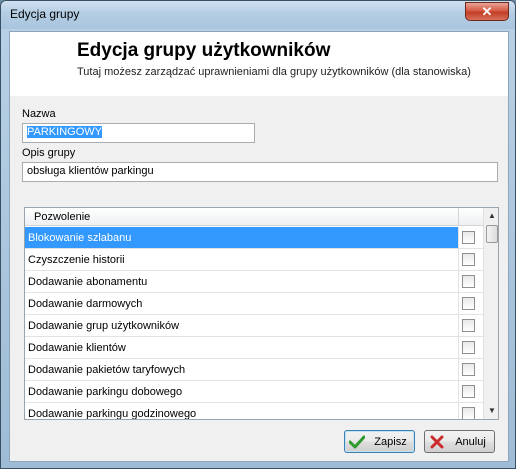 The image size is (516, 469). Describe the element at coordinates (49, 153) in the screenshot. I see `description-label: Opis grupy` at that location.